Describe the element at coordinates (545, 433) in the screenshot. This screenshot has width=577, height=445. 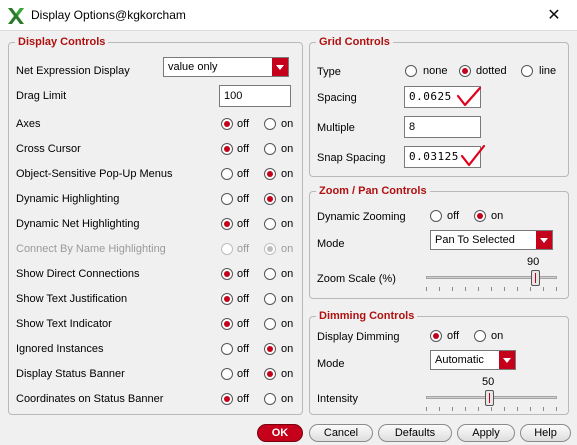
I see `help-button: Help` at that location.